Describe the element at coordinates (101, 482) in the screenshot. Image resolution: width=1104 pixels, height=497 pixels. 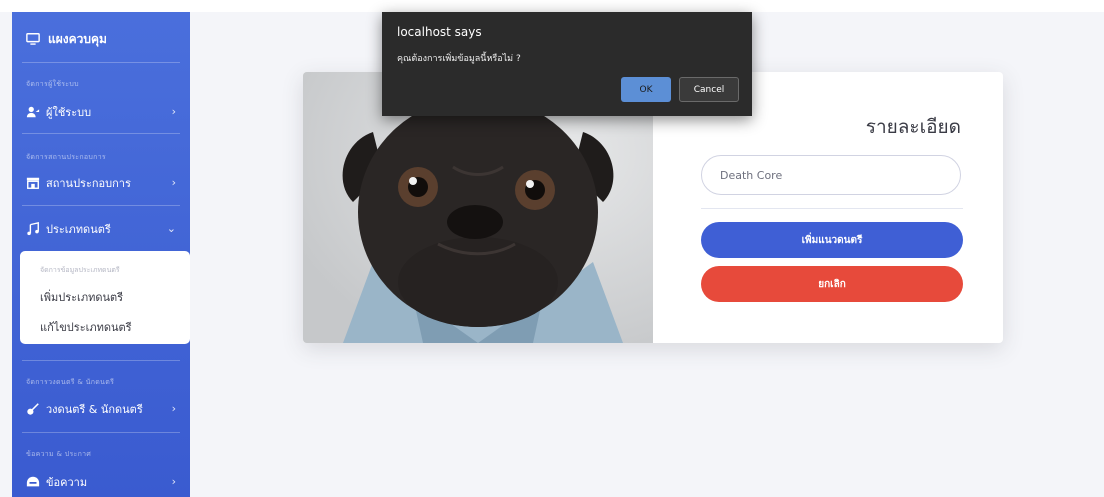
I see `sidebar-item-messages: ข้อความ ›` at that location.